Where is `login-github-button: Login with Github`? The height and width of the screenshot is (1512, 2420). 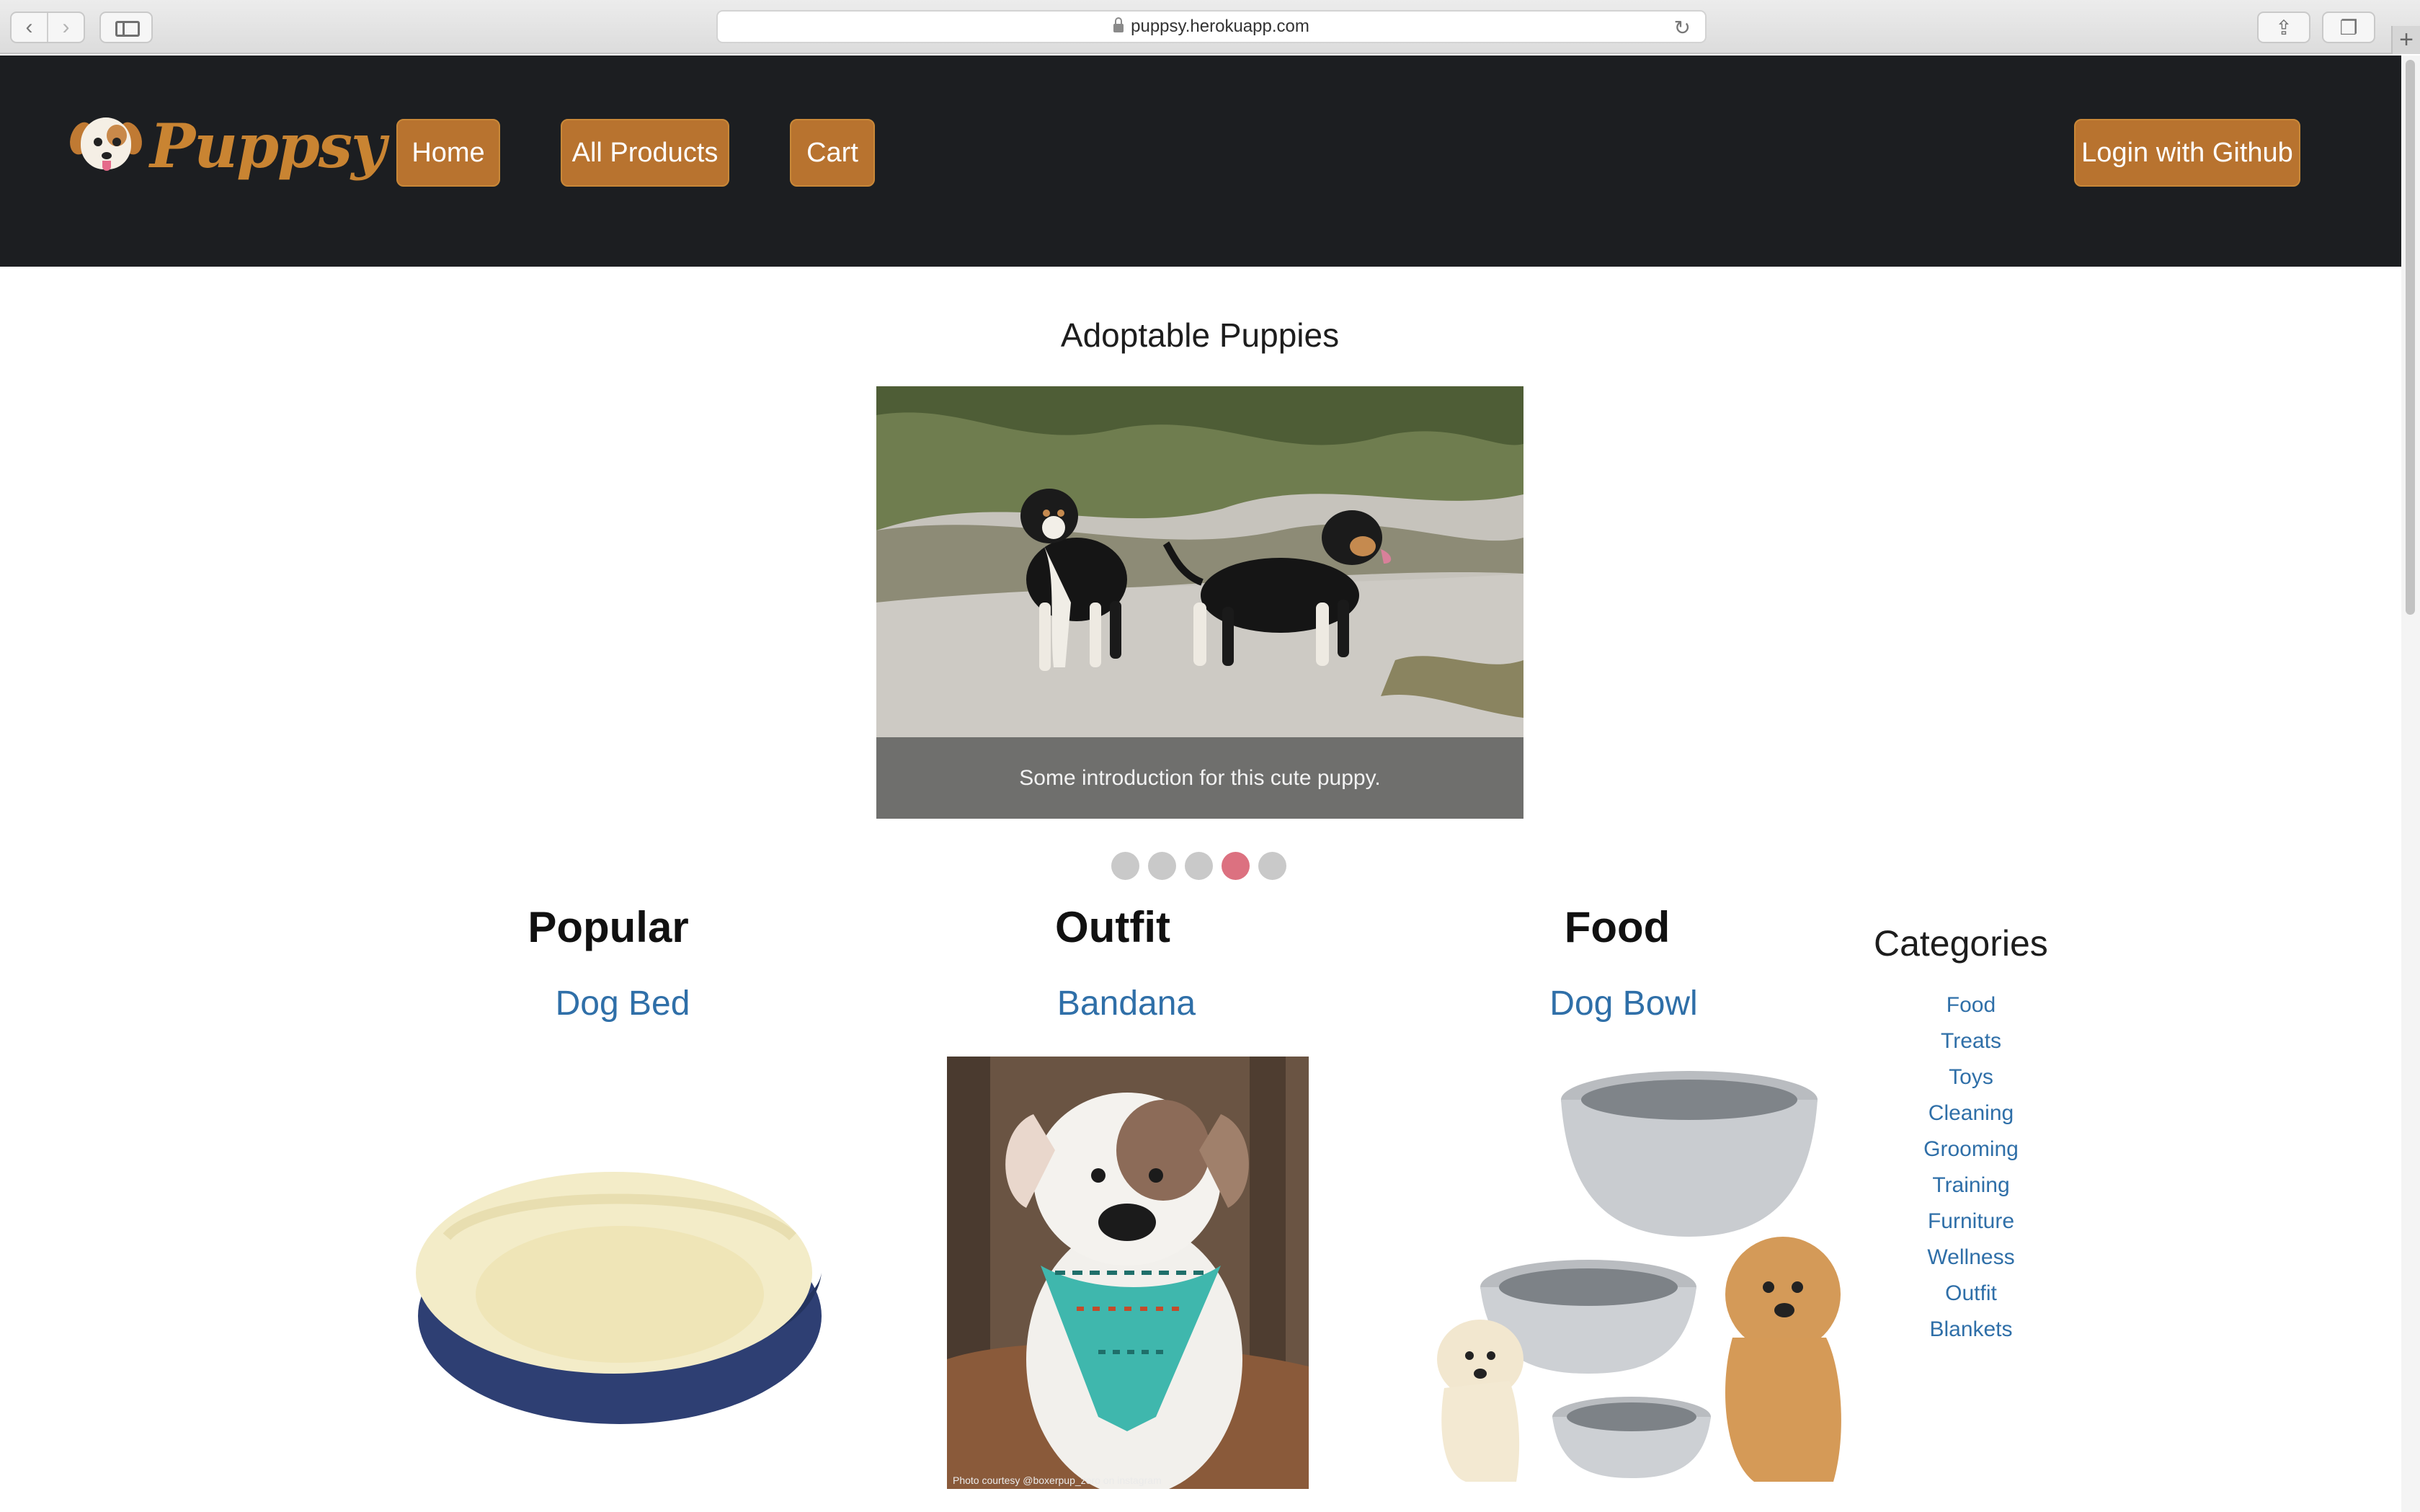
login-github-button: Login with Github is located at coordinates (2187, 153).